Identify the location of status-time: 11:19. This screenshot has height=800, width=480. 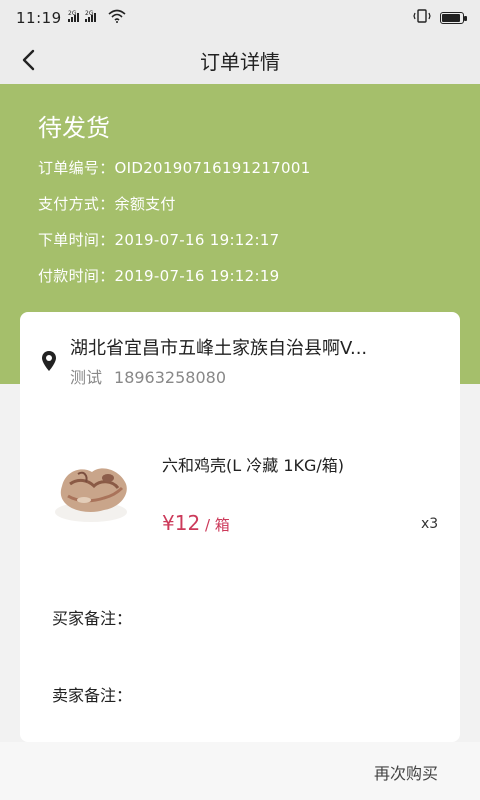
(39, 18).